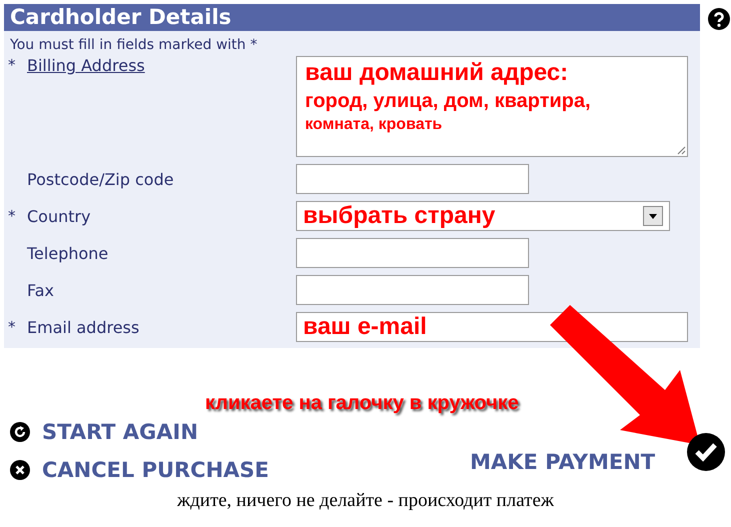  Describe the element at coordinates (437, 73) in the screenshot. I see `field-value: ваш домашний адрес:` at that location.